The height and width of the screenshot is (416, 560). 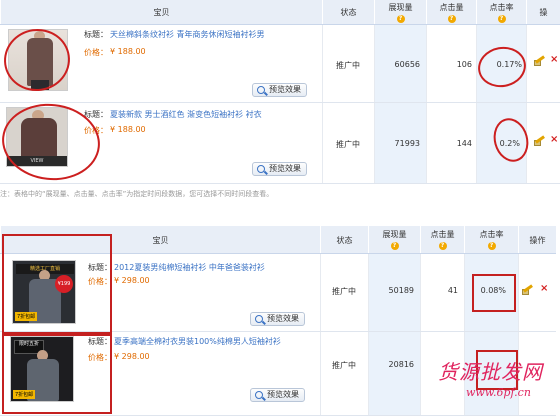 I want to click on product-title-link: 2012夏装男纯棉短袖衬衫 中年爸爸装衬衫, so click(x=189, y=267).